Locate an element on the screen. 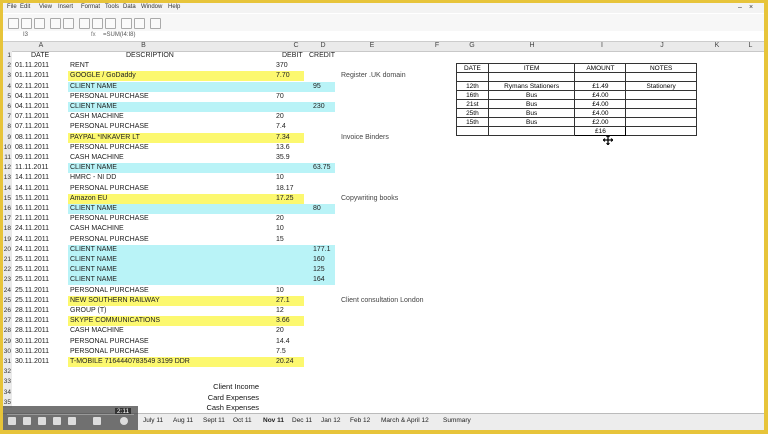  description-cell: Amazon EU is located at coordinates (88, 199).